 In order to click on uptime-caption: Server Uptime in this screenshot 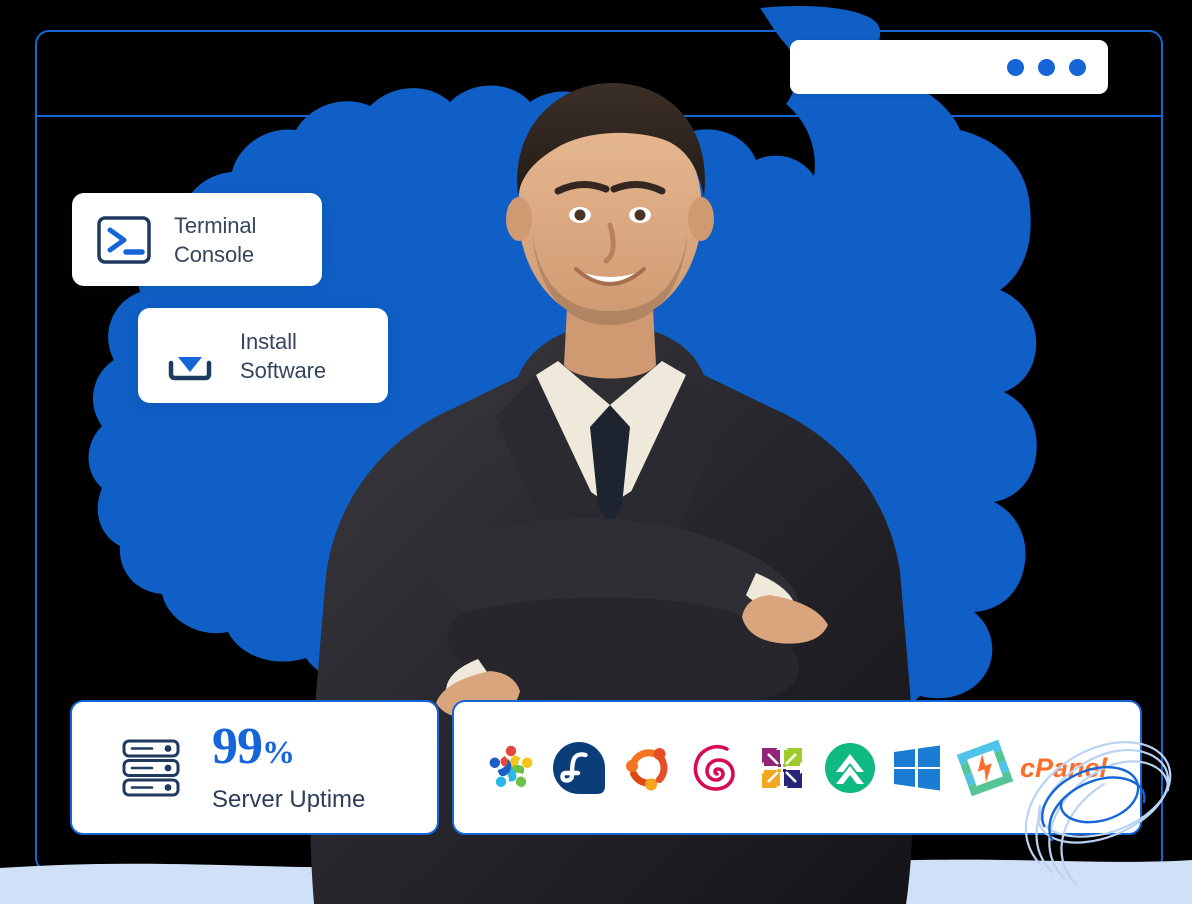, I will do `click(289, 799)`.